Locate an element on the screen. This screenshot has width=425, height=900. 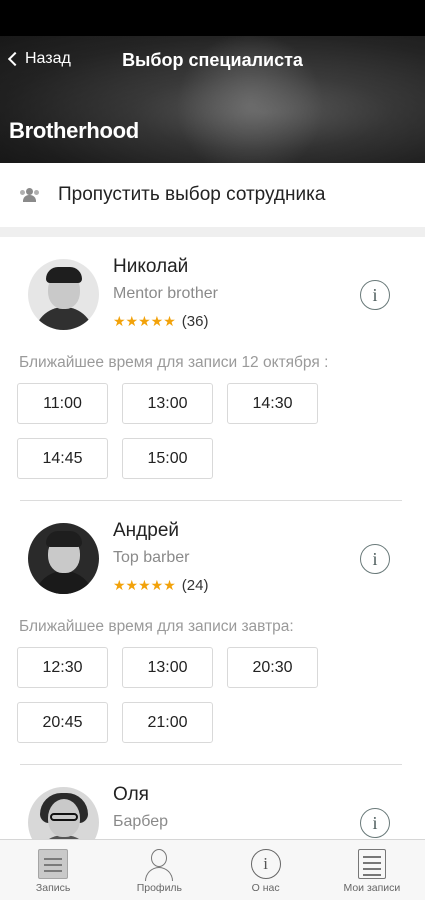
skip-label: Пропустить выбор сотрудника is located at coordinates (192, 194).